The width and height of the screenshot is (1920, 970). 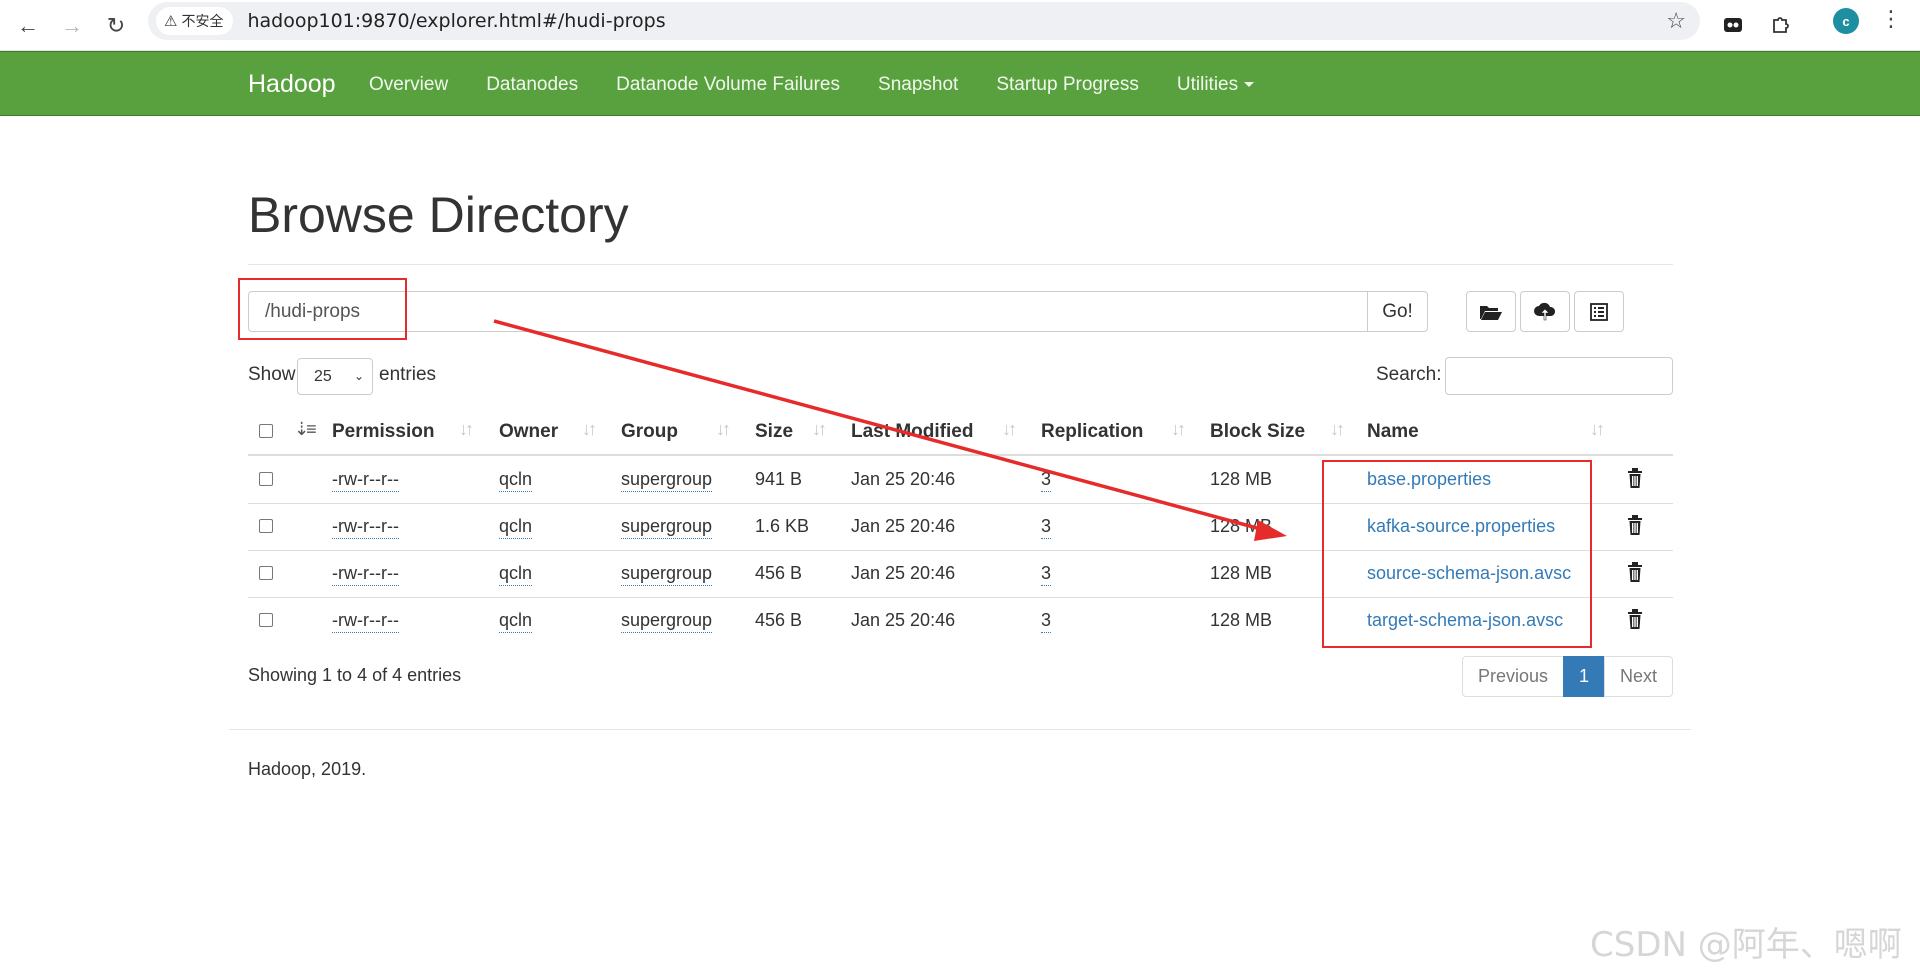 What do you see at coordinates (1597, 429) in the screenshot?
I see `sort-name-icon: ↓↑` at bounding box center [1597, 429].